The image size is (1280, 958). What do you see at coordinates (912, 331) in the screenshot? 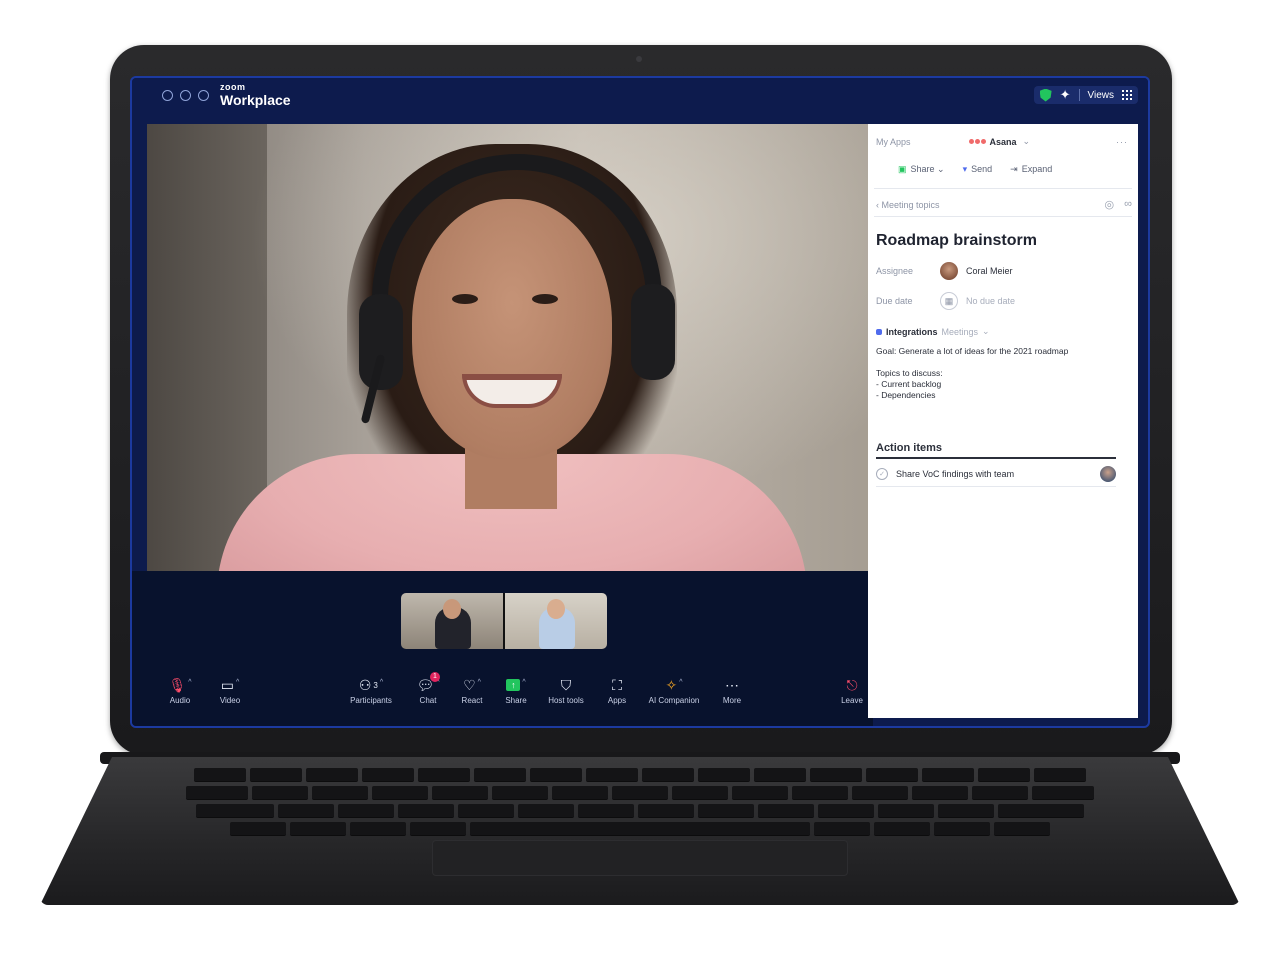
I see `project-name: Integrations` at bounding box center [912, 331].